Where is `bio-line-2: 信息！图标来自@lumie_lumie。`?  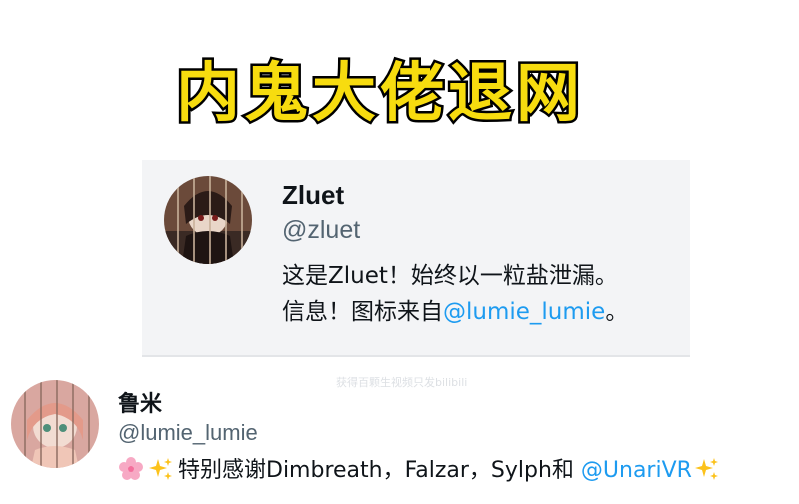 bio-line-2: 信息！图标来自@lumie_lumie。 is located at coordinates (455, 312).